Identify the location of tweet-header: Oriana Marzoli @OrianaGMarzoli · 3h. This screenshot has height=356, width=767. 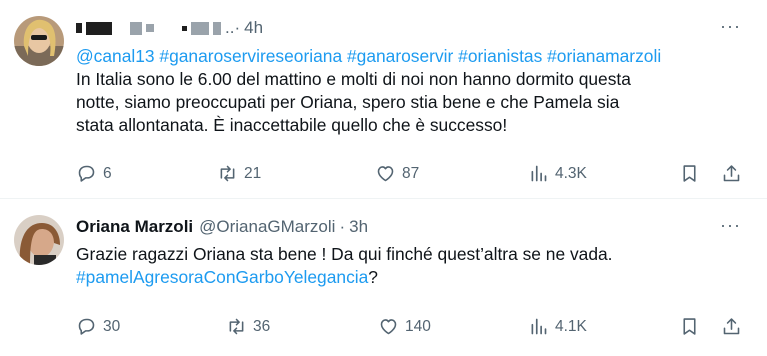
(396, 227).